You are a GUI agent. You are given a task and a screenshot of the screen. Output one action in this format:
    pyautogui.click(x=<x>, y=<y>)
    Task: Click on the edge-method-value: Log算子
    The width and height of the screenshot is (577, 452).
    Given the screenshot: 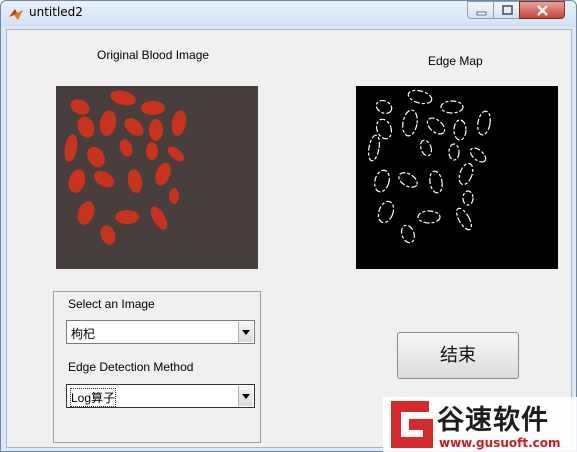 What is the action you would take?
    pyautogui.click(x=93, y=397)
    